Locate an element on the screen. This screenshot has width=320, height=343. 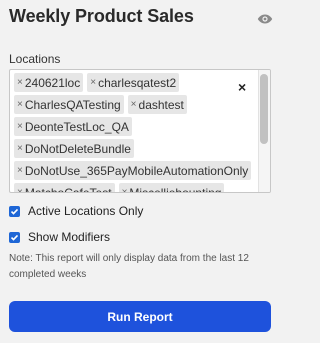
location-tag-label: charlesqatest2 is located at coordinates (137, 82).